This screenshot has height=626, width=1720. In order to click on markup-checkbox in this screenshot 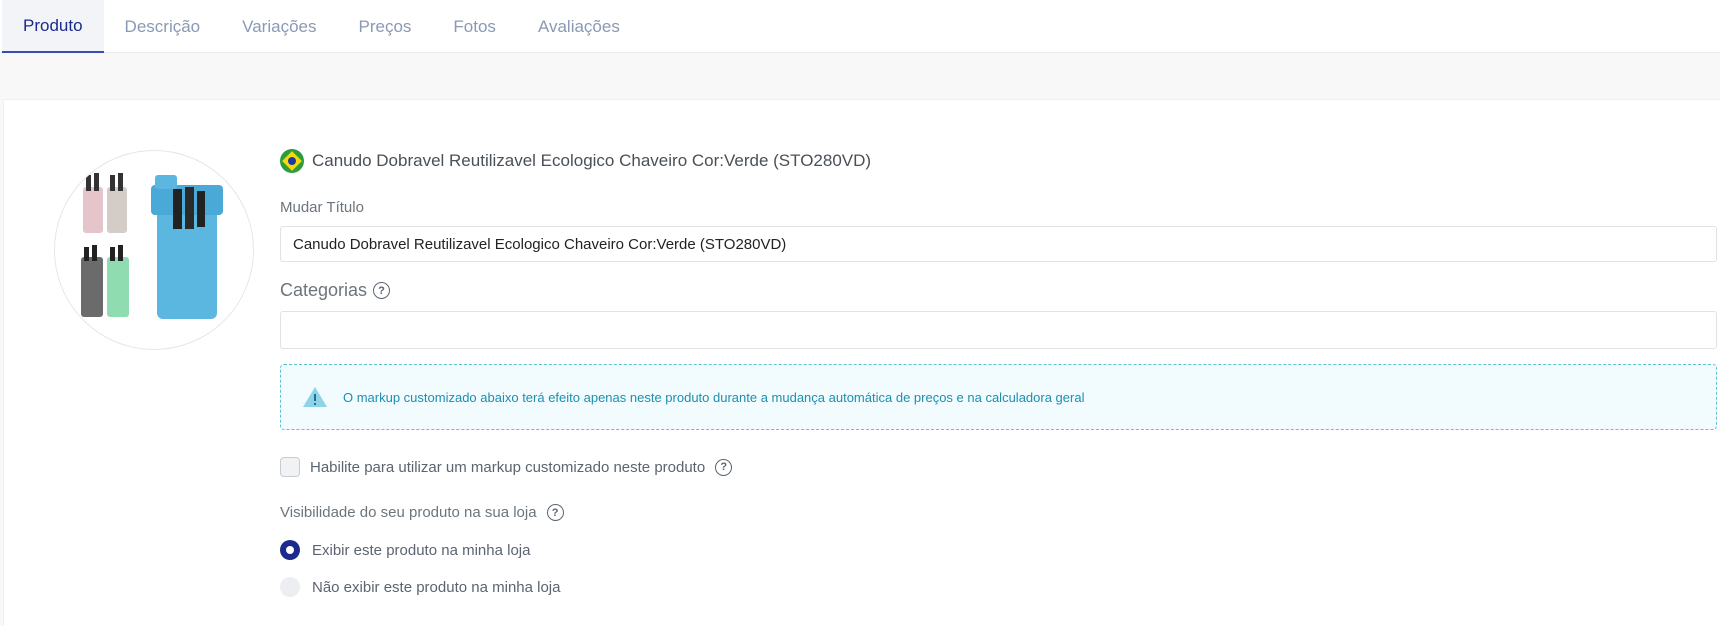, I will do `click(290, 467)`.